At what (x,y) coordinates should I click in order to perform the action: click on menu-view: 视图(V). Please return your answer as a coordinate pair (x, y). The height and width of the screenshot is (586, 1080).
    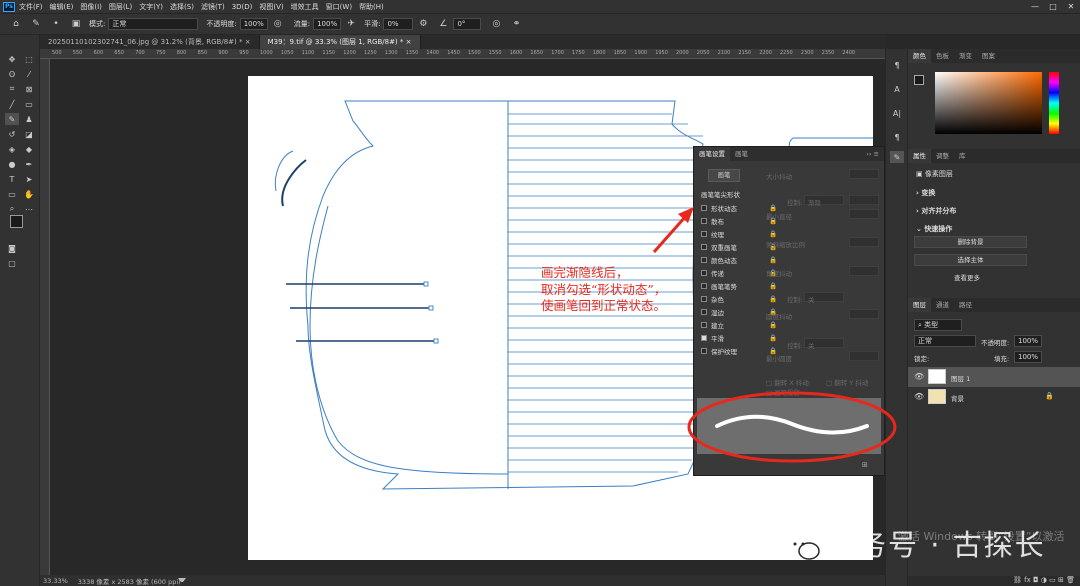
    Looking at the image, I should click on (271, 7).